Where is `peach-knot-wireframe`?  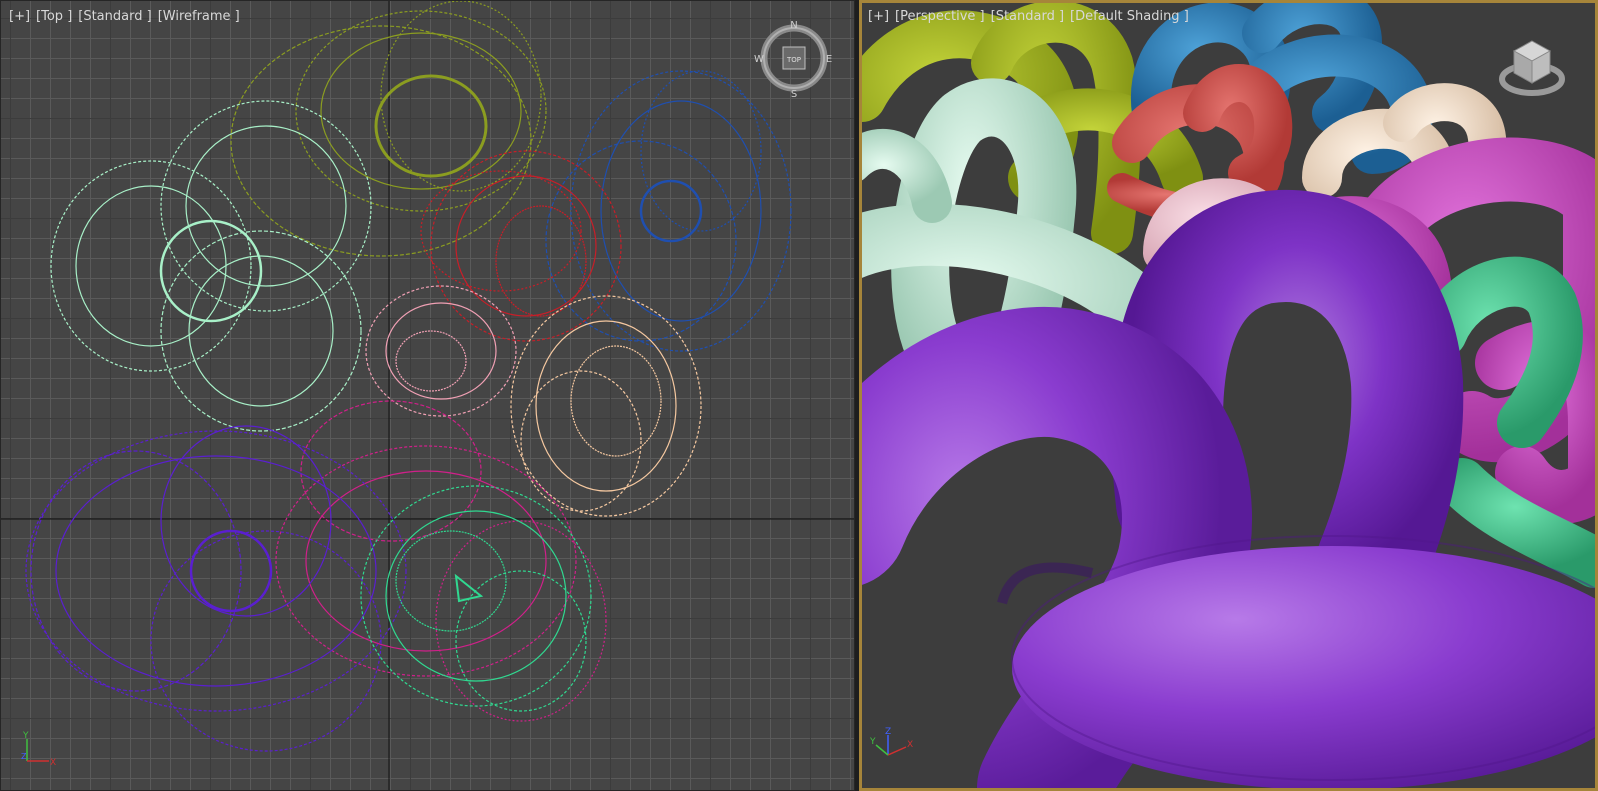 peach-knot-wireframe is located at coordinates (606, 406).